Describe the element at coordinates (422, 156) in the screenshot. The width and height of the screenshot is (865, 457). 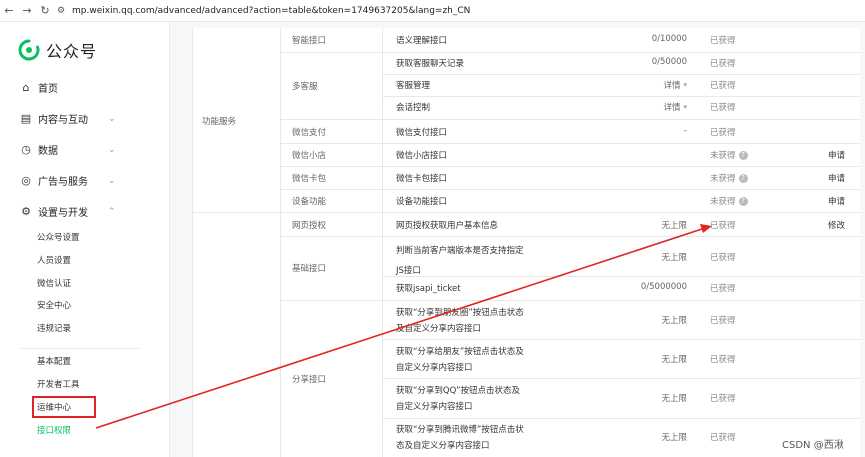
I see `api-name: 微信小店接口` at that location.